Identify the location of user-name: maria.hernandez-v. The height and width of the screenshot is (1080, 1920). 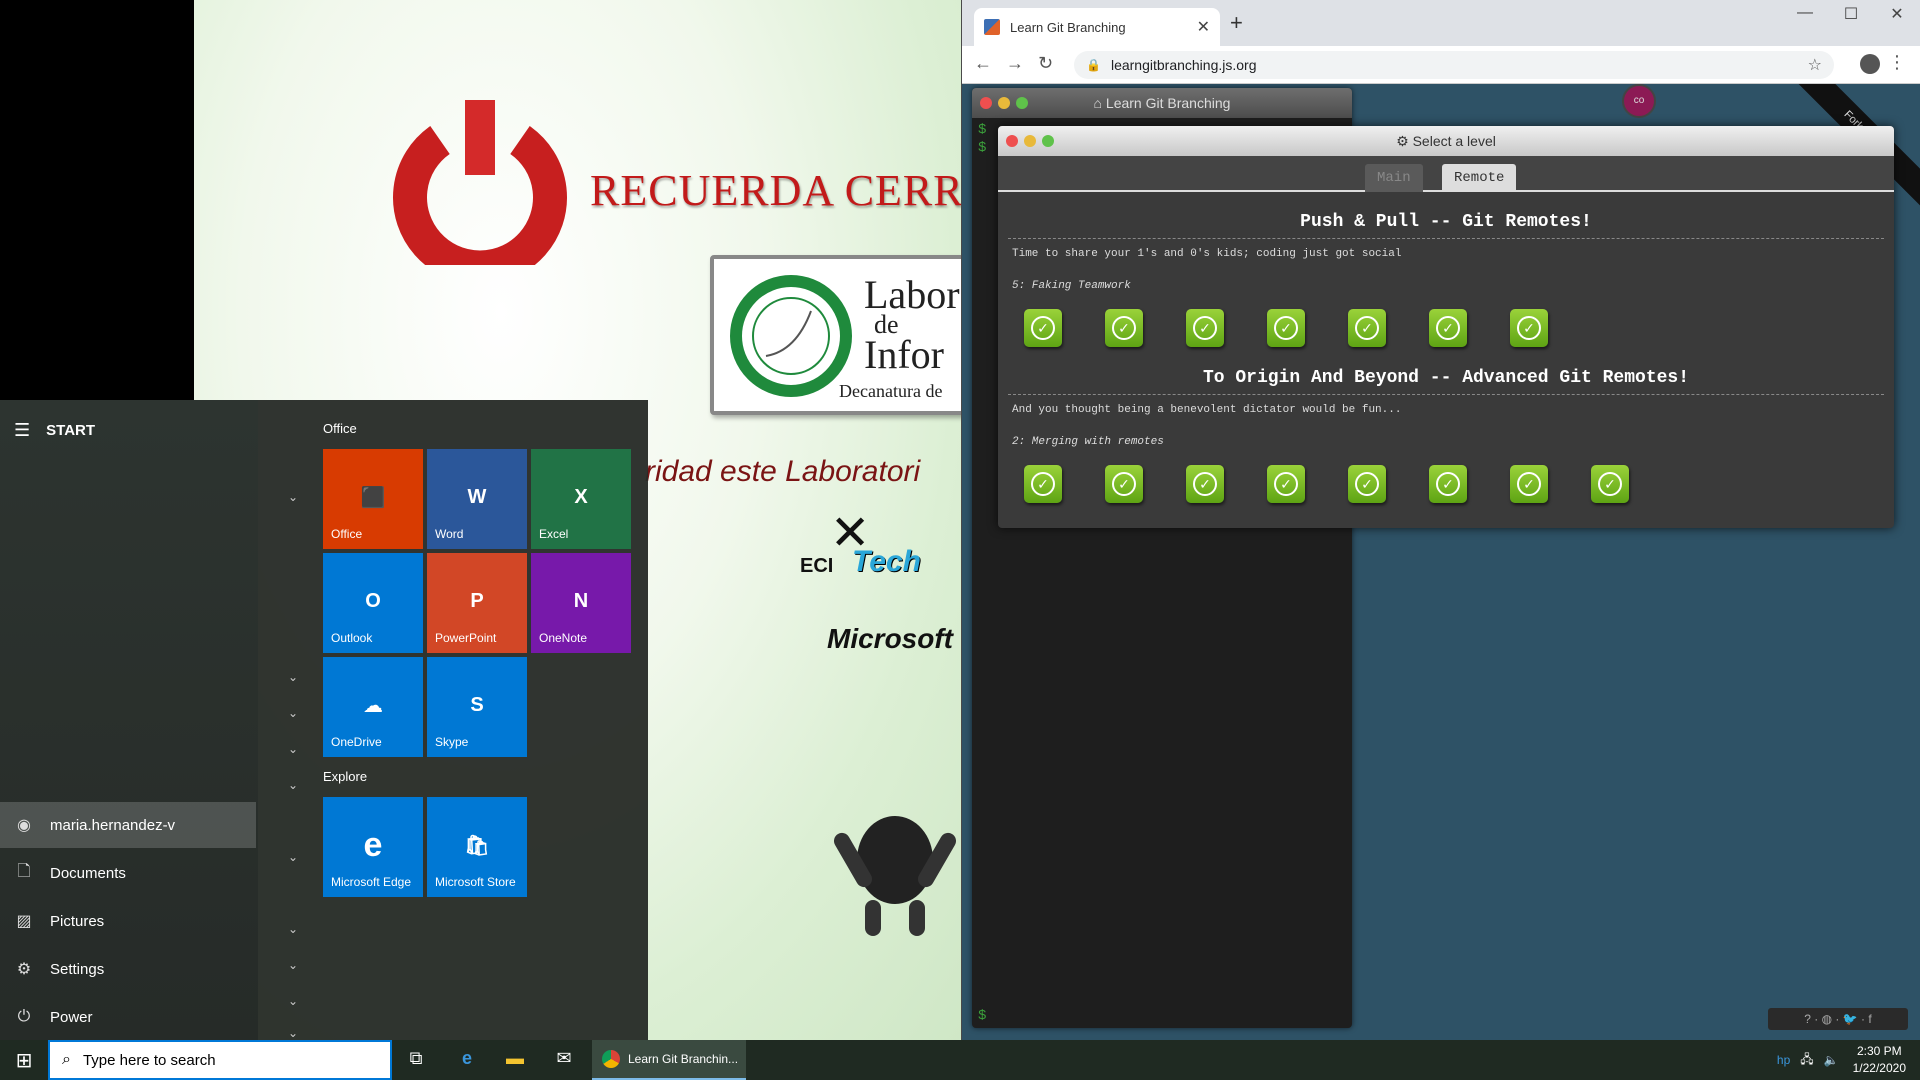
(113, 825).